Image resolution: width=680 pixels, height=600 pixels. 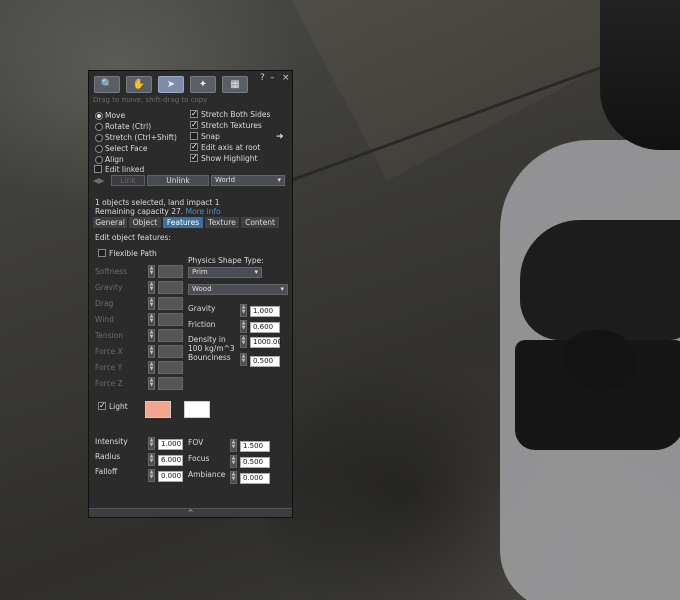 What do you see at coordinates (151, 475) in the screenshot?
I see `falloff-spinner: ▲ ▼` at bounding box center [151, 475].